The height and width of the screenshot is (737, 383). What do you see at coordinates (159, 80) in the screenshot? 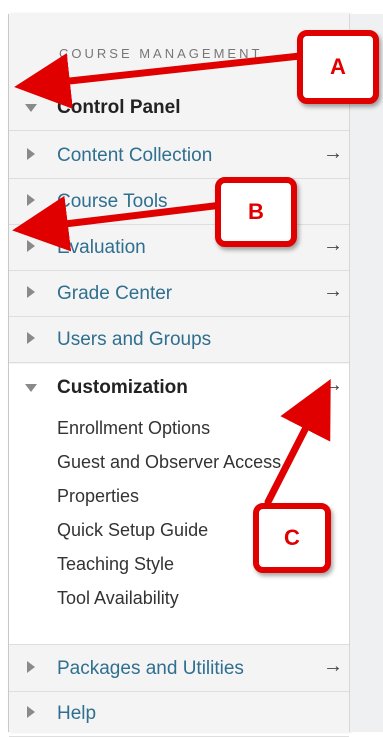
I see `callout-a-arrow` at bounding box center [159, 80].